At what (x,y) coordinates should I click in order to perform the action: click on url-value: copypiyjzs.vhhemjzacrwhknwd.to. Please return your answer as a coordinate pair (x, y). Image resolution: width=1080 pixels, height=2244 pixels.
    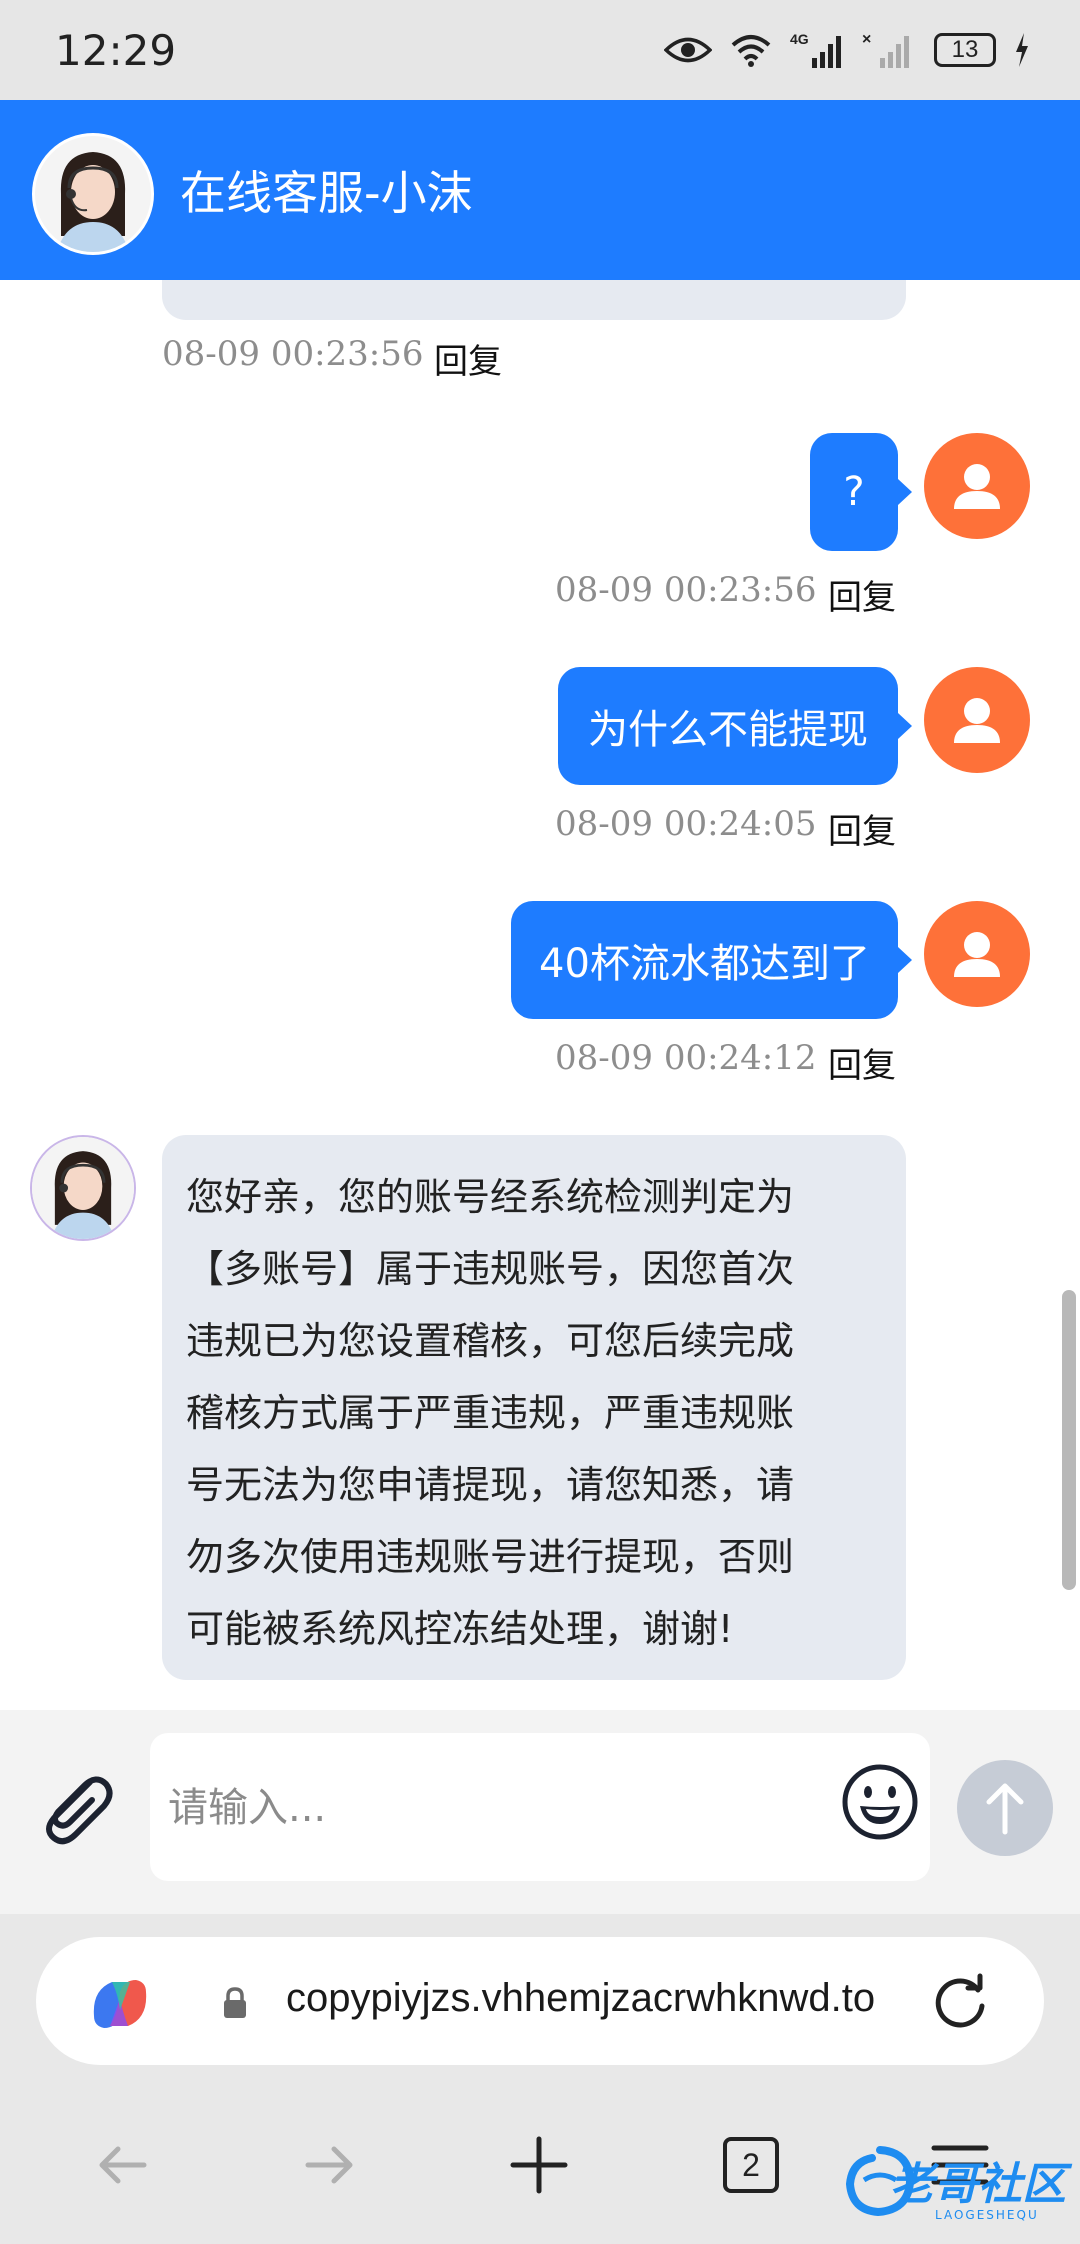
    Looking at the image, I should click on (581, 1998).